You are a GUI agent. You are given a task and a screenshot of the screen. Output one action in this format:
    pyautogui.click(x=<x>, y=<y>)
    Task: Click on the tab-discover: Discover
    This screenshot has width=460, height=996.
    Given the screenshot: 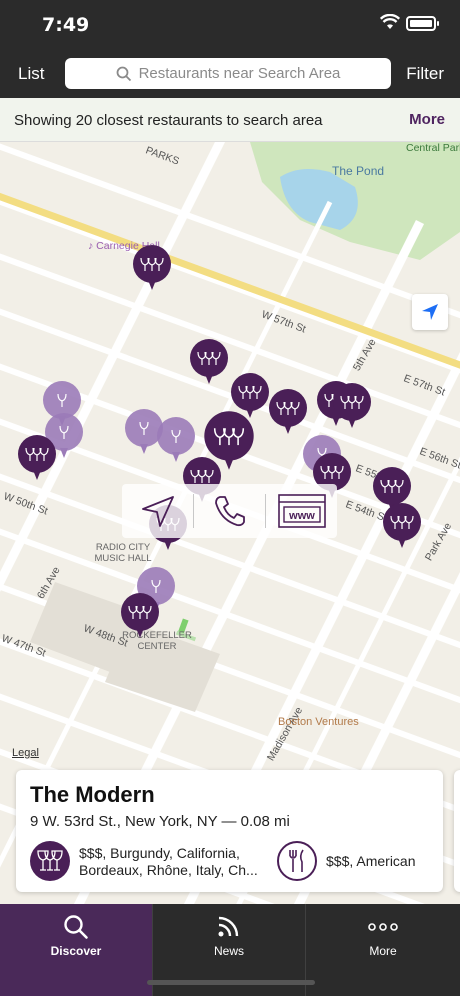 What is the action you would take?
    pyautogui.click(x=76, y=950)
    